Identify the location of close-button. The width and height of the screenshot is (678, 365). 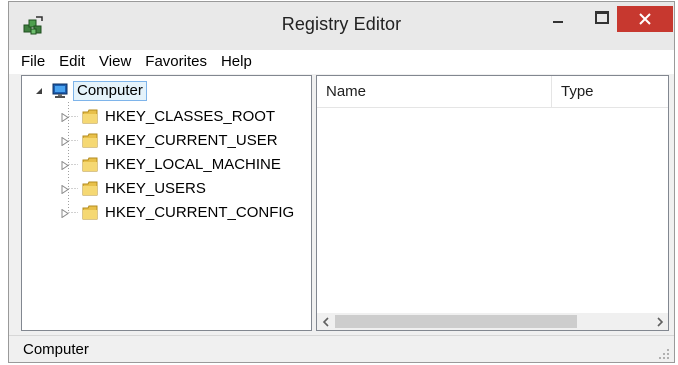
(645, 19).